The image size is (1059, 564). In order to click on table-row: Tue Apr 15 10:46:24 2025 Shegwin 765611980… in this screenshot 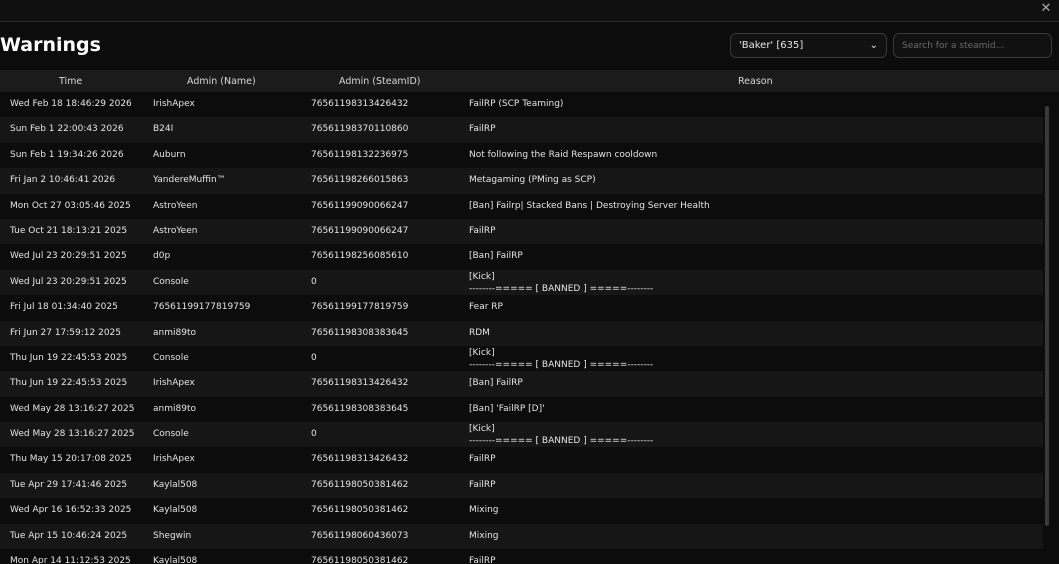, I will do `click(521, 536)`.